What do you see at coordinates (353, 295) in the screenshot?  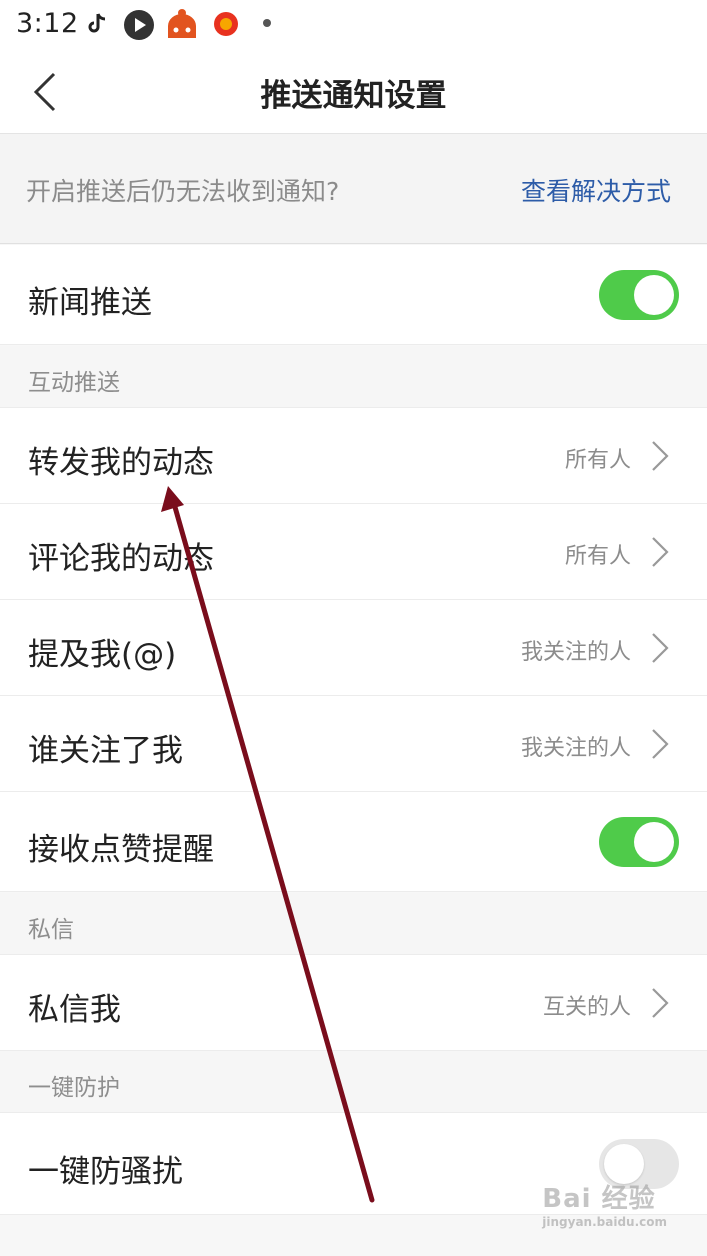 I see `news-push-row: 新闻推送` at bounding box center [353, 295].